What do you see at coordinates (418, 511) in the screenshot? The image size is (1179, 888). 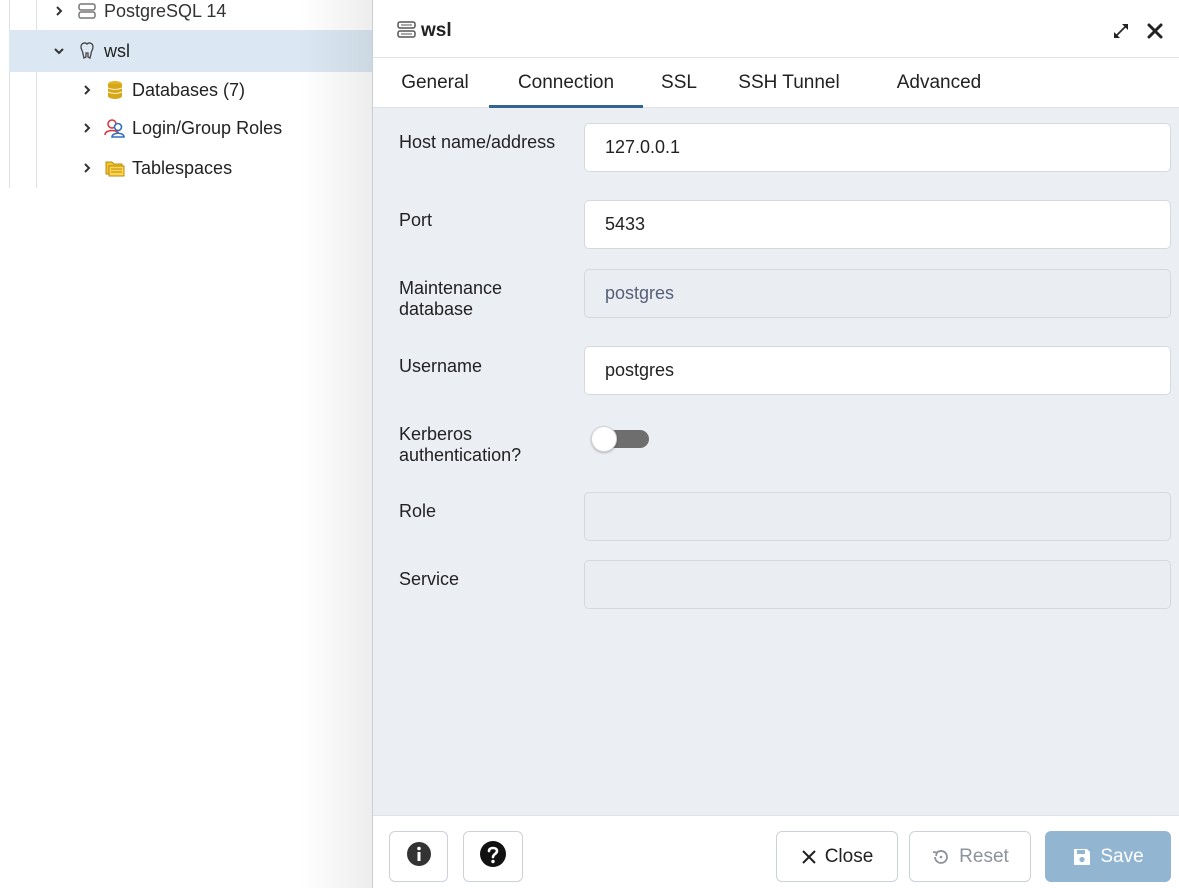 I see `role-label: Role` at bounding box center [418, 511].